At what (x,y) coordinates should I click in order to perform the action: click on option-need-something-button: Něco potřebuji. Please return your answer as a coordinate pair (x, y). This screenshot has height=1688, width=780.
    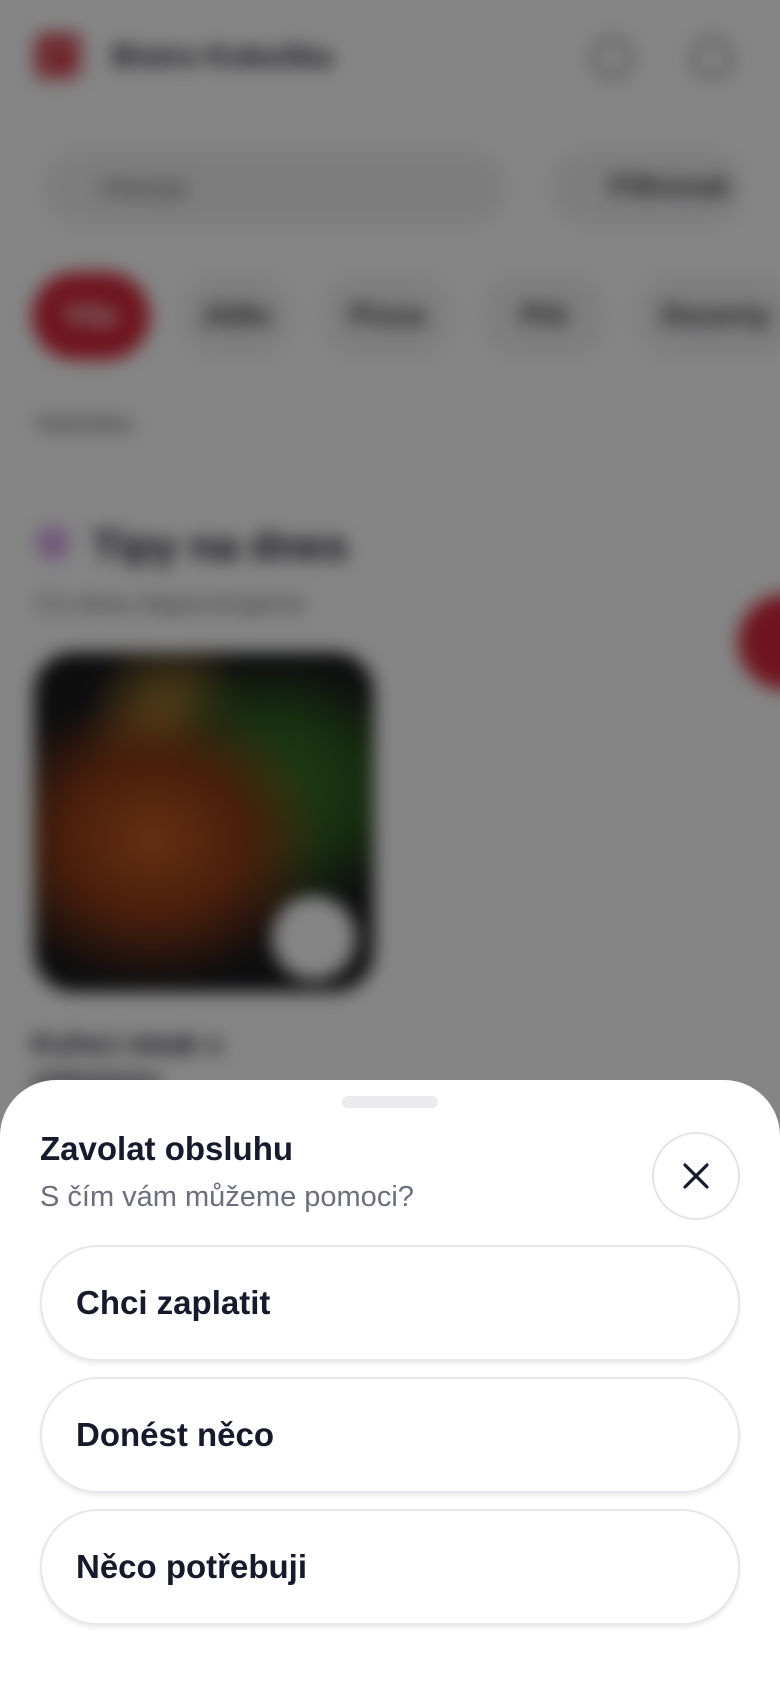
    Looking at the image, I should click on (390, 1567).